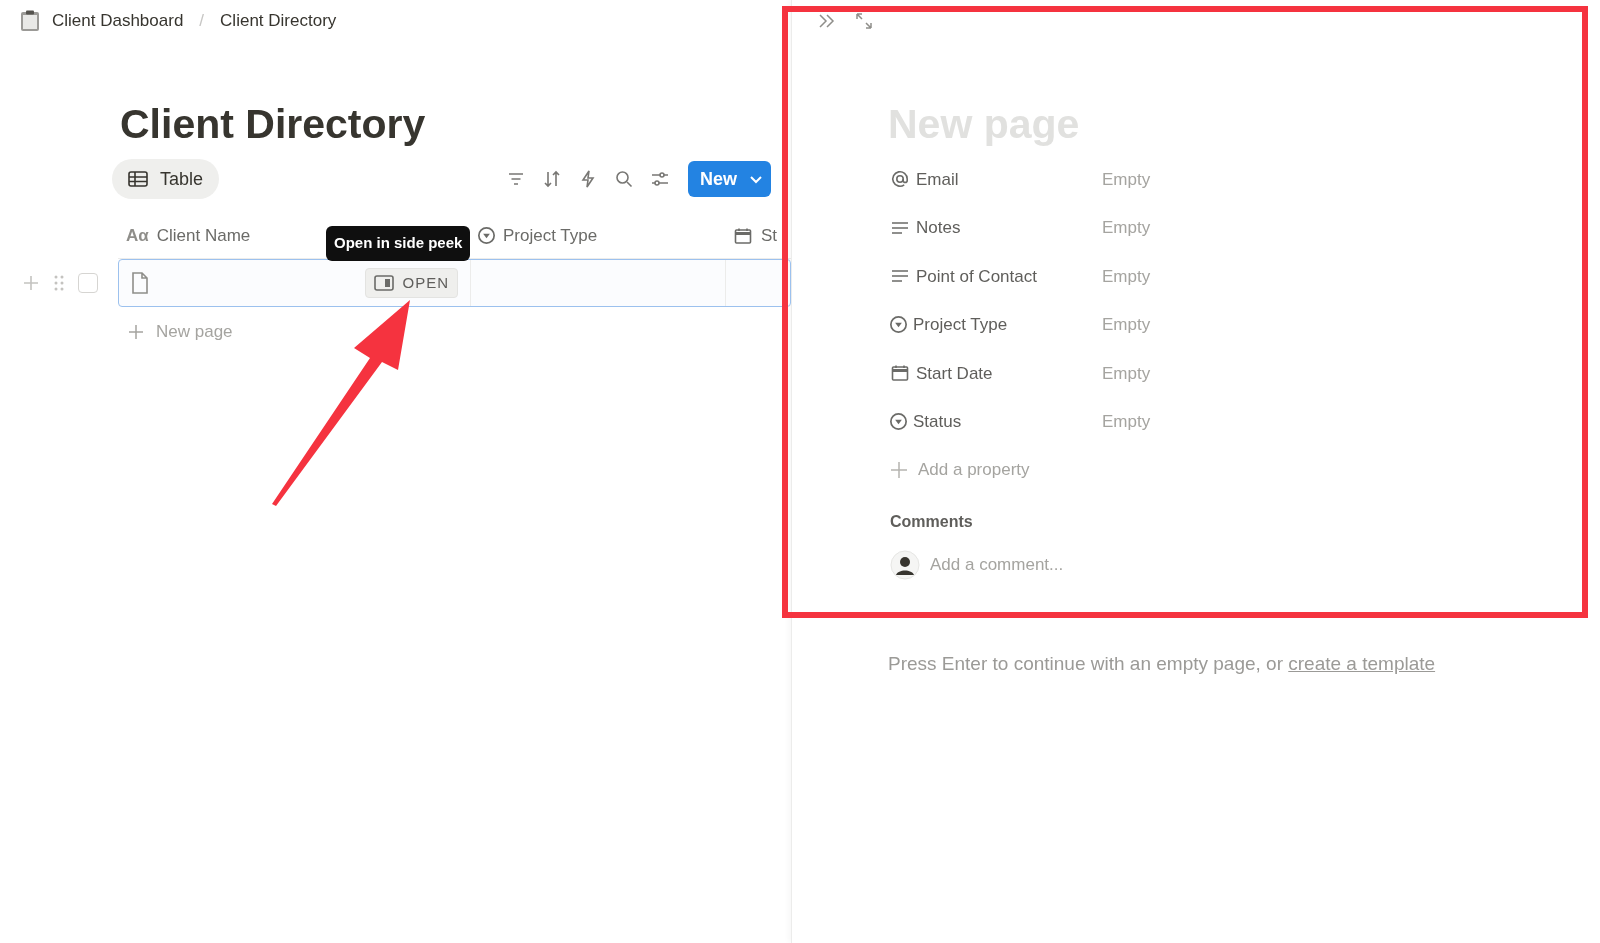 The width and height of the screenshot is (1600, 943). Describe the element at coordinates (137, 235) in the screenshot. I see `text-type-icon: Aα` at that location.